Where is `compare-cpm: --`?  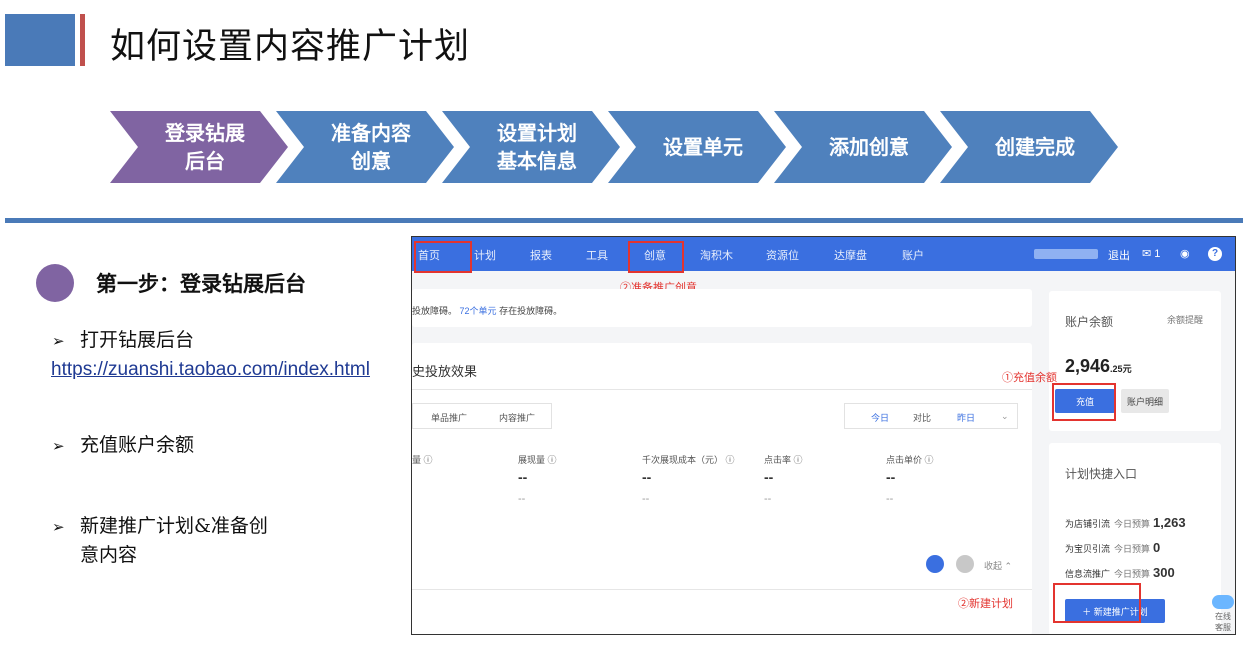
compare-cpm: -- is located at coordinates (646, 499).